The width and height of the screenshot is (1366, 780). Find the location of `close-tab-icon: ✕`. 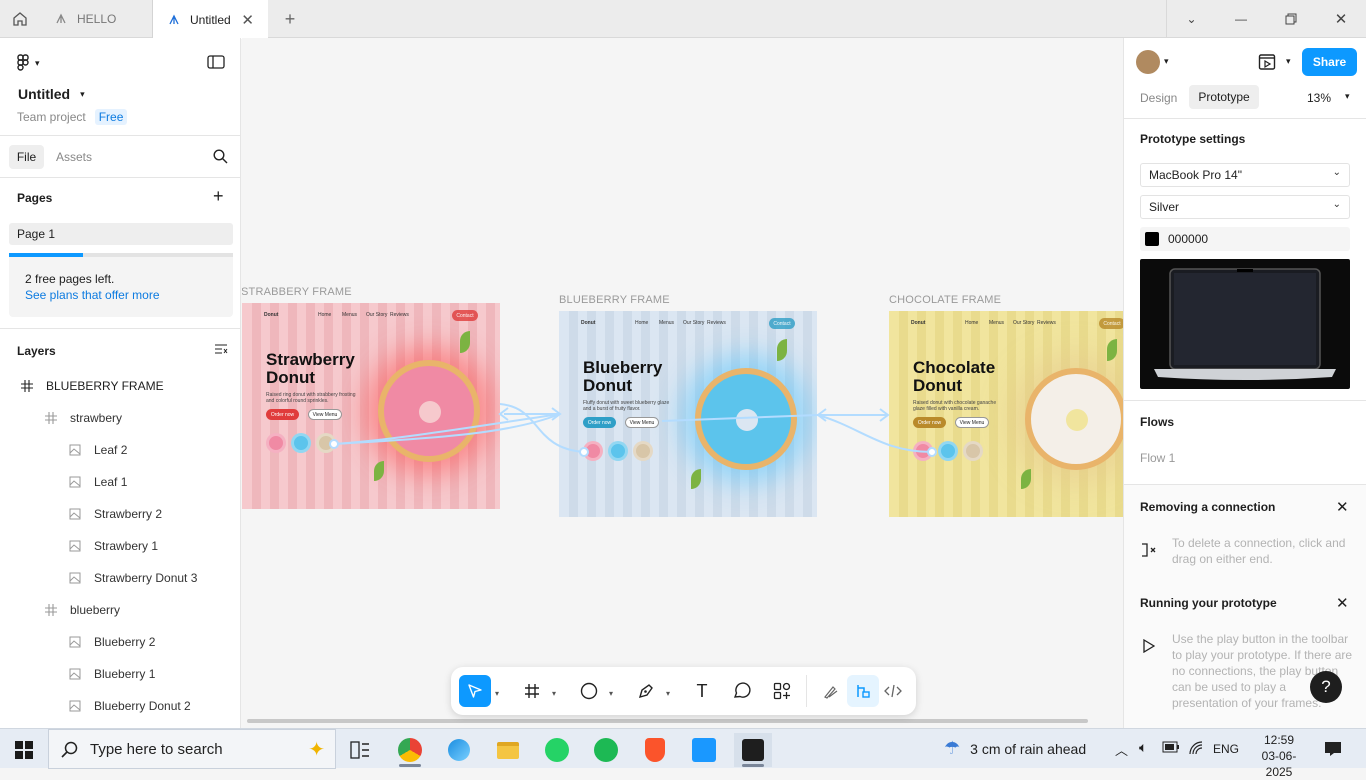

close-tab-icon: ✕ is located at coordinates (247, 20).